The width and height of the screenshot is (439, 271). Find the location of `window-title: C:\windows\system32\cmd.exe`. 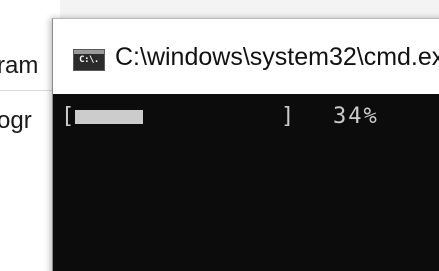

window-title: C:\windows\system32\cmd.exe is located at coordinates (277, 57).